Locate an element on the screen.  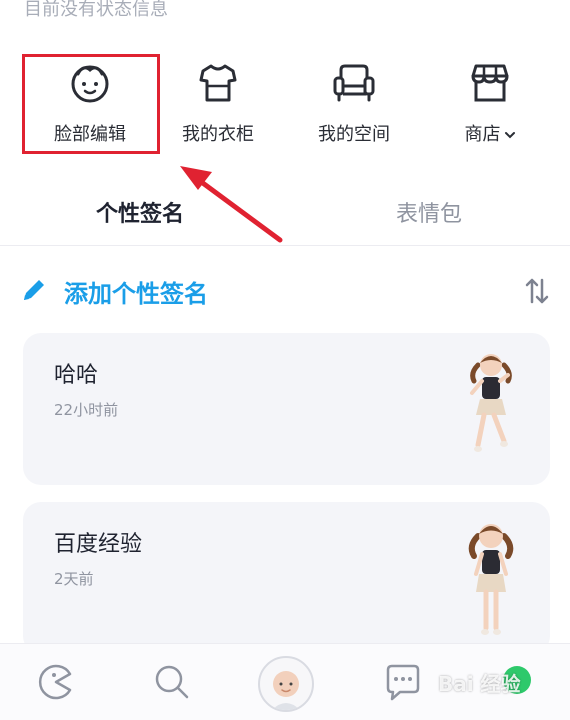
face-edit-button: 脸部编辑 is located at coordinates (90, 102).